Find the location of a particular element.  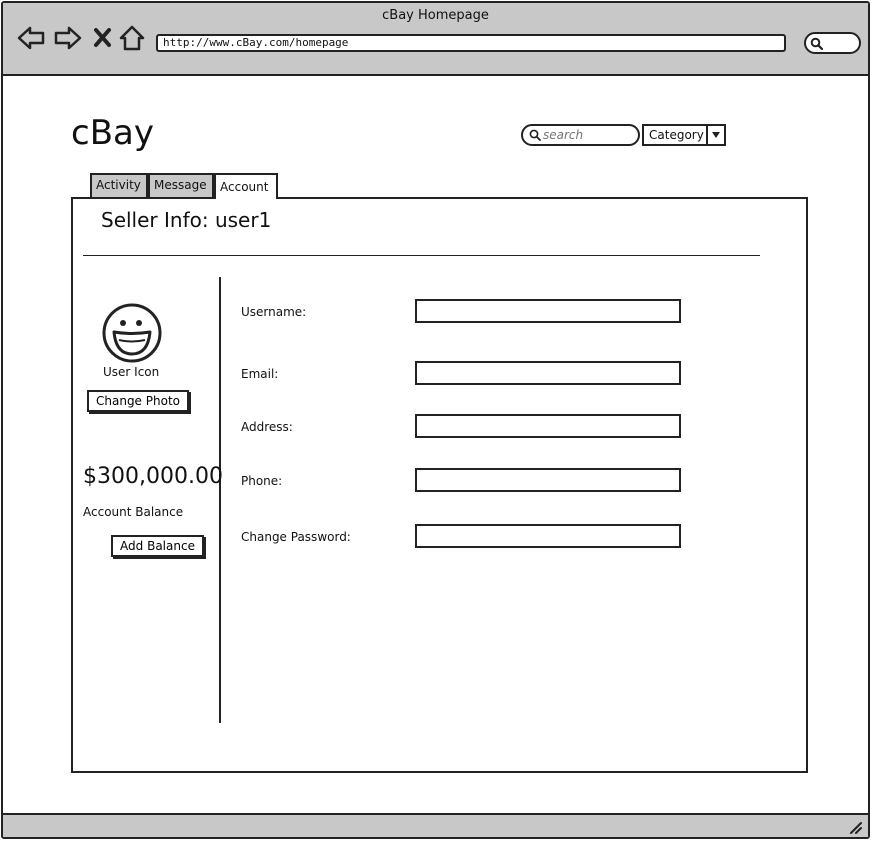

add-balance-button: Add Balance is located at coordinates (157, 546).